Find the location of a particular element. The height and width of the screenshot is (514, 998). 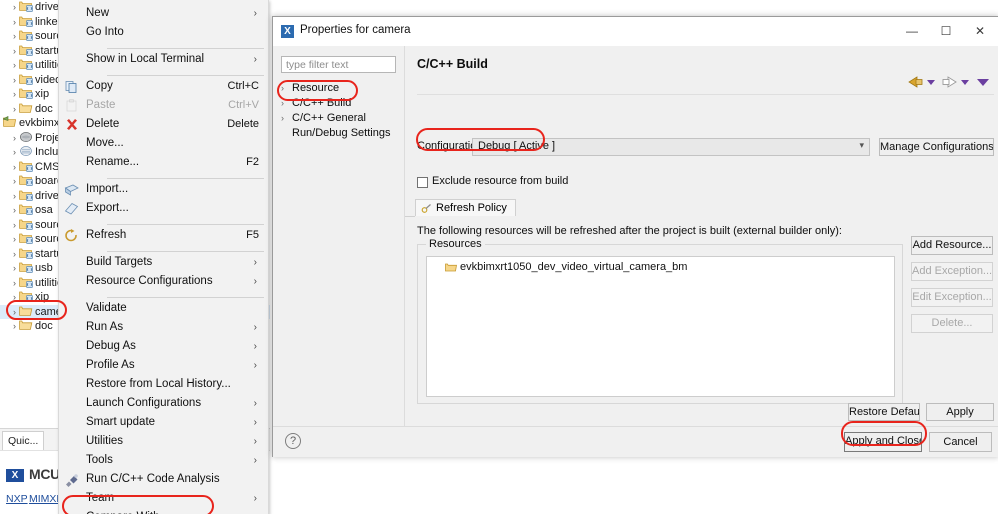

menu-item-smart-update: Smart update › is located at coordinates (163, 422).